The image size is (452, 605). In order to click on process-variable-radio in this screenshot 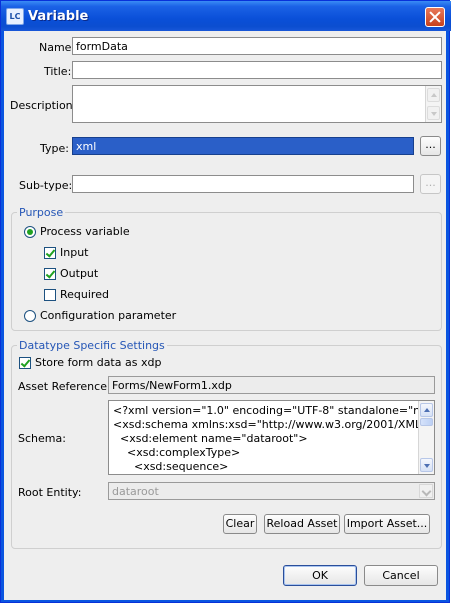, I will do `click(30, 232)`.